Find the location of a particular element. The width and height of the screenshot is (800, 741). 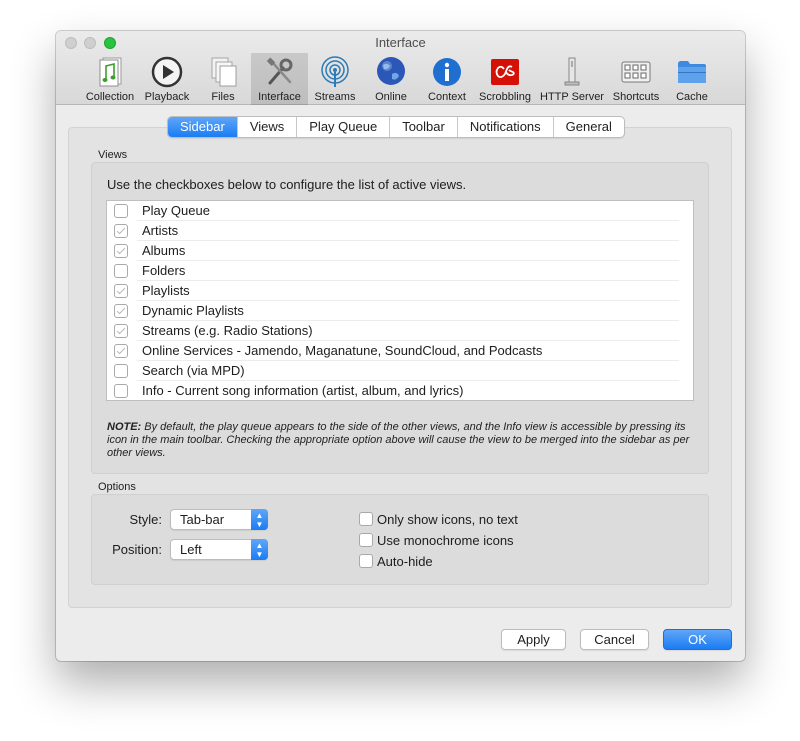

toolbar-item-streams: Streams is located at coordinates (335, 79).